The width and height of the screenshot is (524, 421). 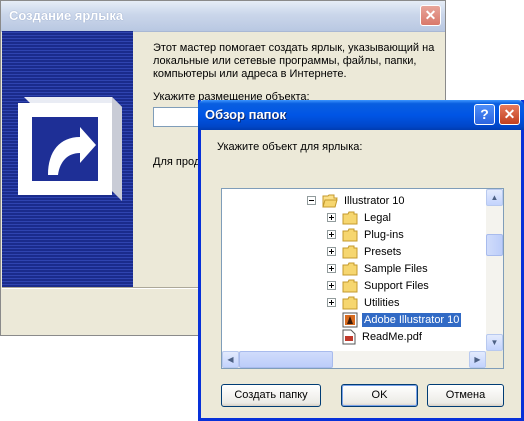 I want to click on tree-item-label: Adobe Illustrator 10, so click(x=412, y=319).